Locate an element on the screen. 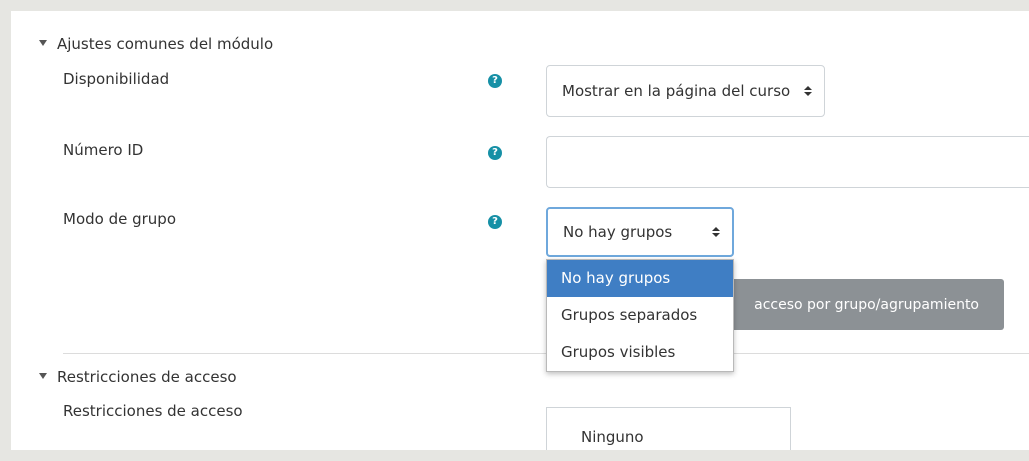 The image size is (1029, 461). section-access-header: Restricciones de acceso is located at coordinates (138, 377).